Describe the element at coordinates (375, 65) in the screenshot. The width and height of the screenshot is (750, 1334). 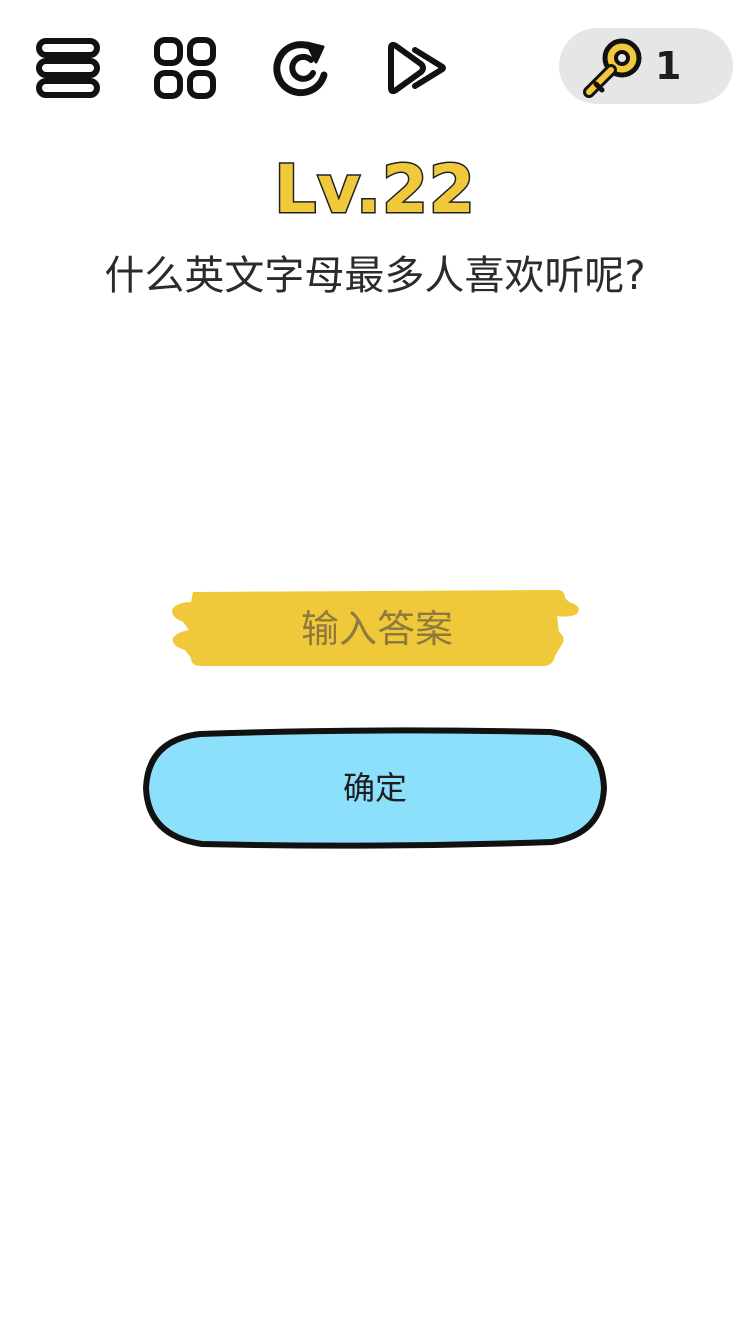
I see `top-toolbar: 1` at that location.